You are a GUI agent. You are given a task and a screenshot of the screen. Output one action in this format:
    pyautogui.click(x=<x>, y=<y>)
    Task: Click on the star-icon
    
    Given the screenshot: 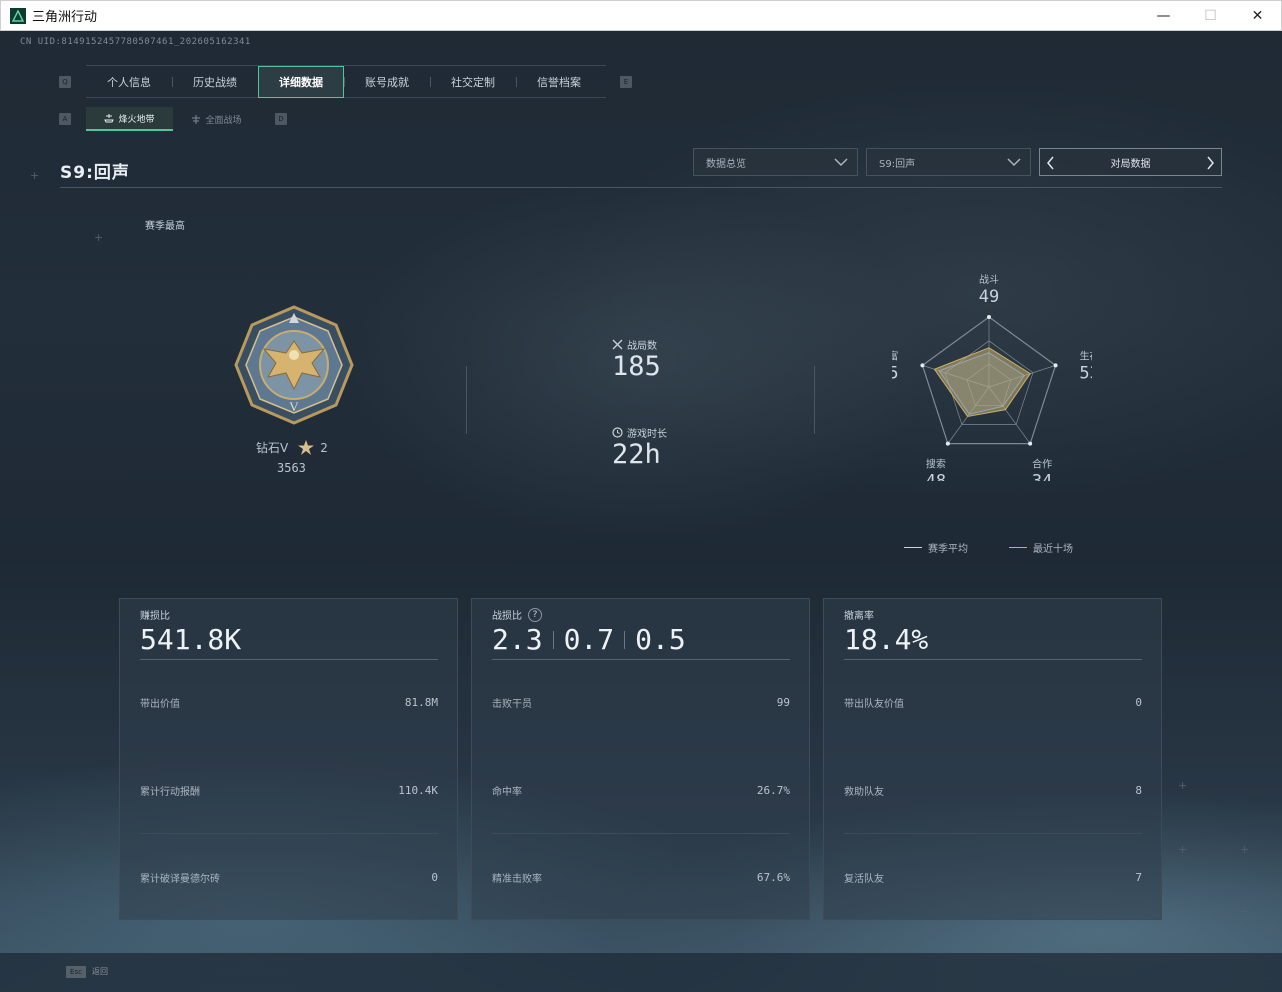 What is the action you would take?
    pyautogui.click(x=306, y=447)
    